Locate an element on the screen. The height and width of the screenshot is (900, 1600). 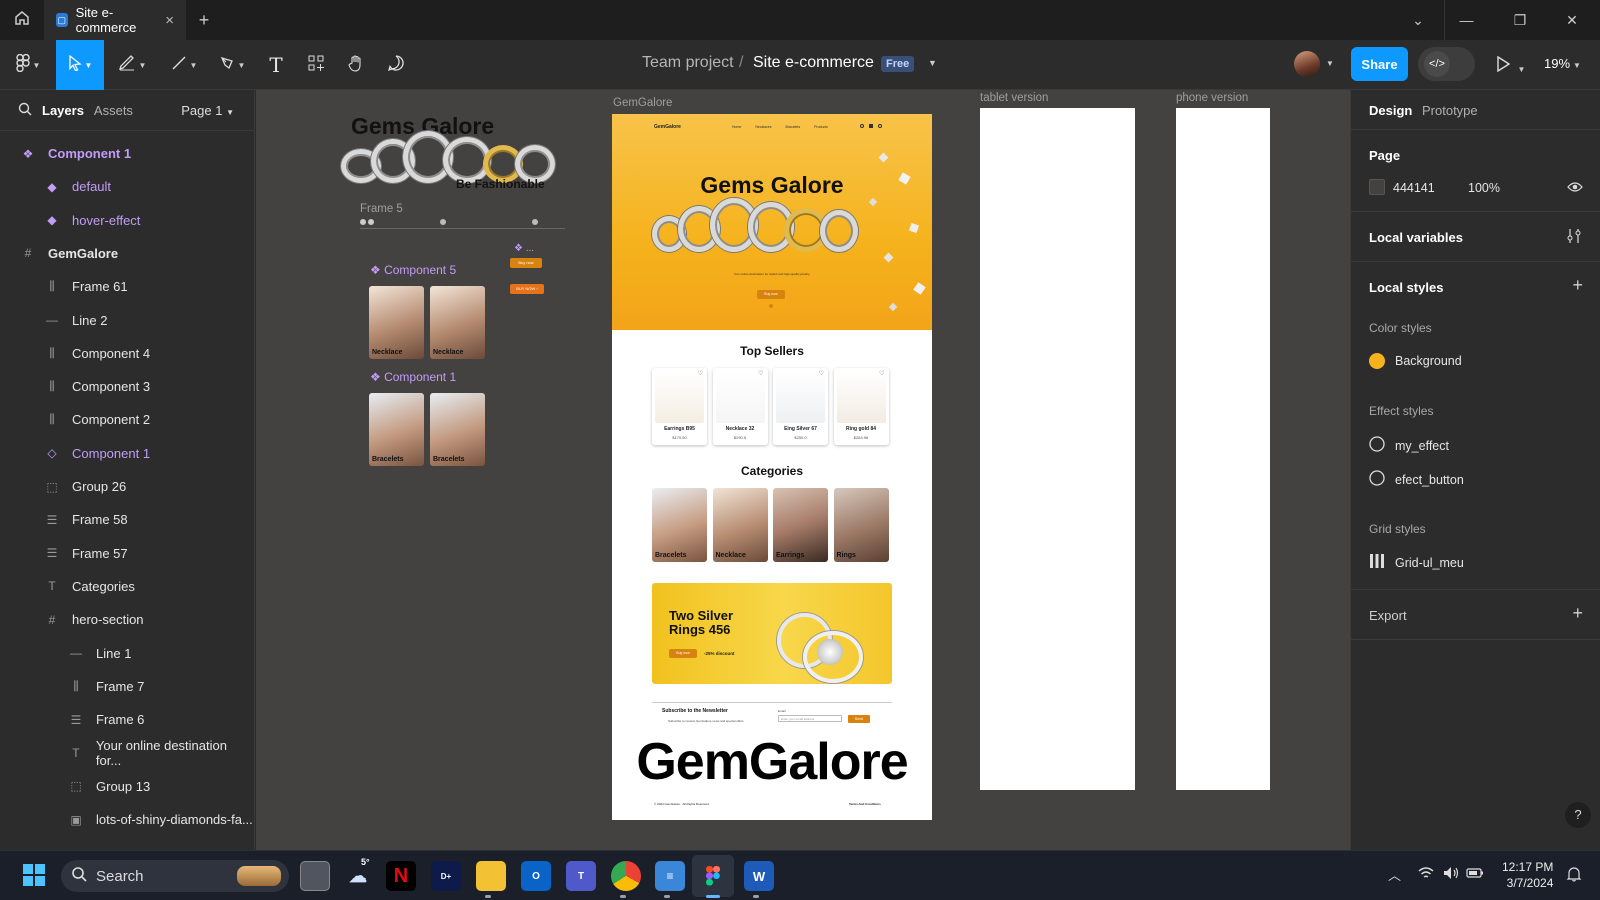
disney-plus-app-icon: D+ is located at coordinates (446, 876).